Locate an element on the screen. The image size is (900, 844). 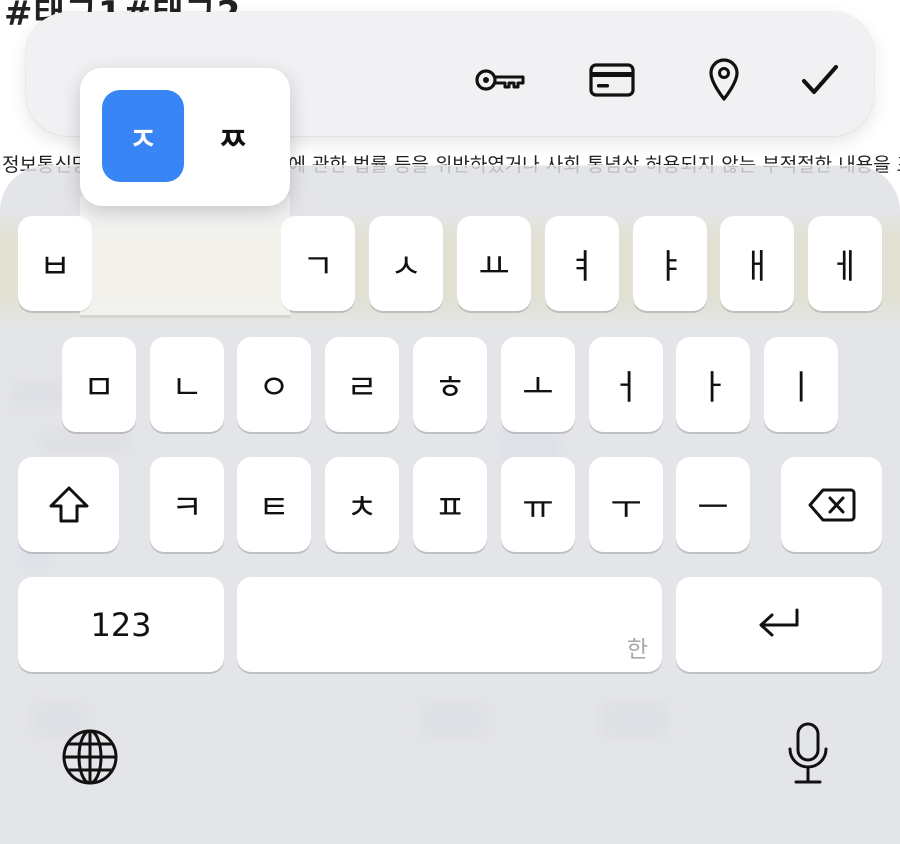
key-mieum: ㅁ is located at coordinates (99, 384).